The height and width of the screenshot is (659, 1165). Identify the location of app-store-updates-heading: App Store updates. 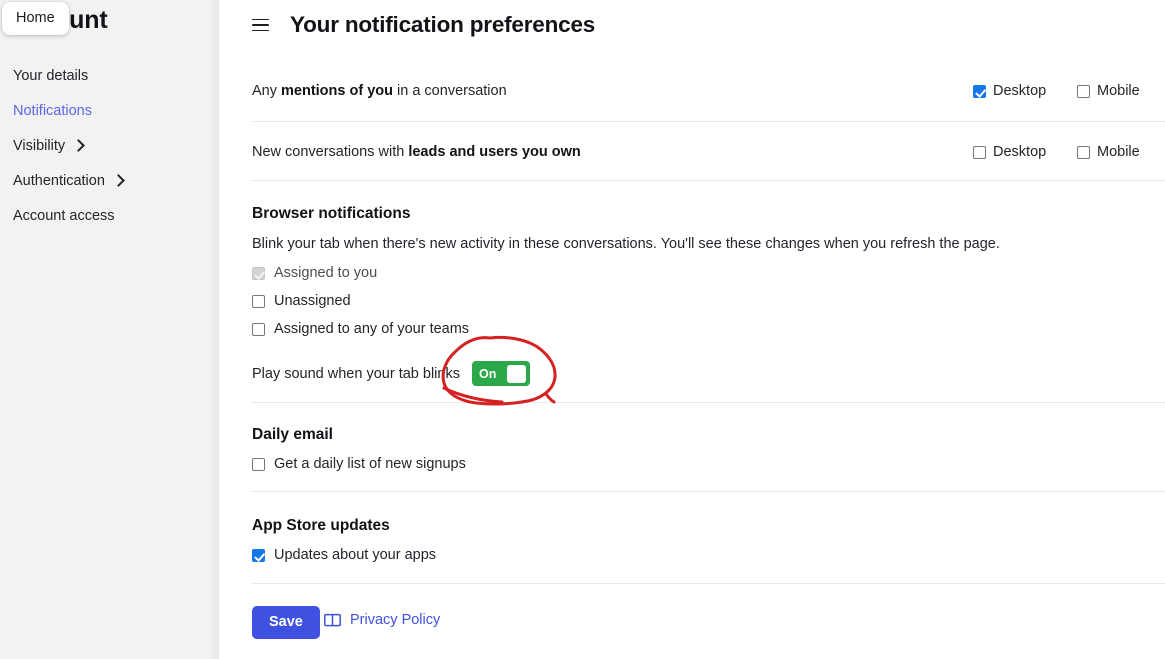
(321, 525).